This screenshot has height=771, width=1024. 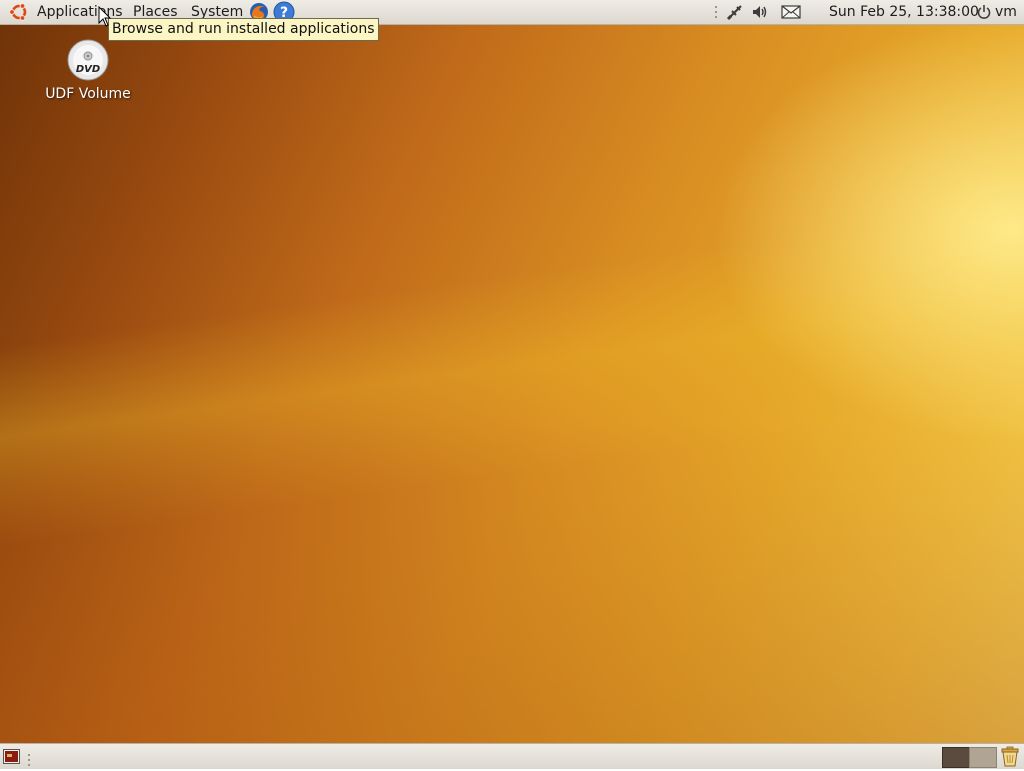 I want to click on network-icon, so click(x=735, y=12).